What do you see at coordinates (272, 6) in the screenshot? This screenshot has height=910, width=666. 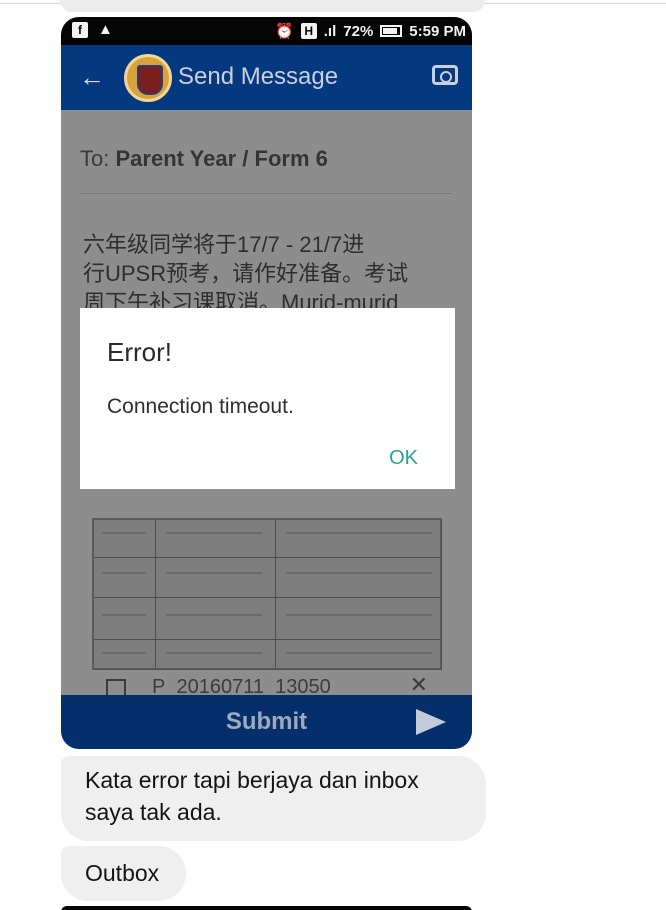 I see `previous-bubble-edge` at bounding box center [272, 6].